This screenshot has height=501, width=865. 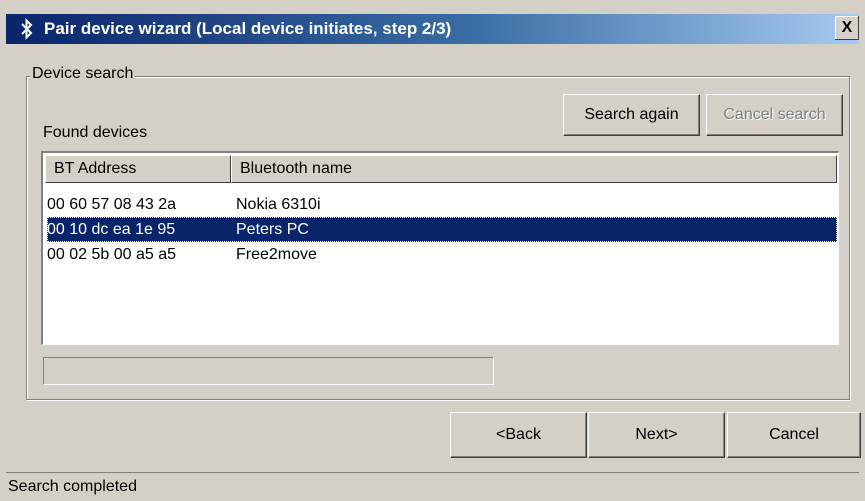 I want to click on device-name: Peters PC, so click(x=272, y=229).